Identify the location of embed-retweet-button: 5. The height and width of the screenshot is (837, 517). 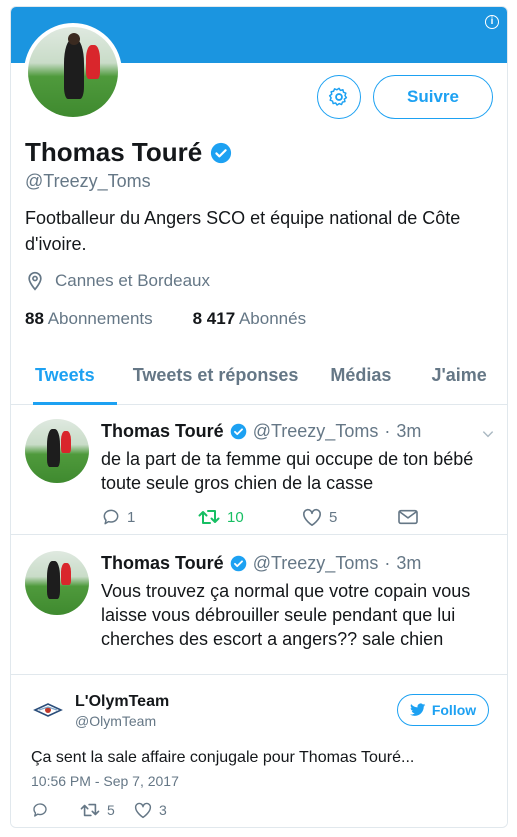
(106, 810).